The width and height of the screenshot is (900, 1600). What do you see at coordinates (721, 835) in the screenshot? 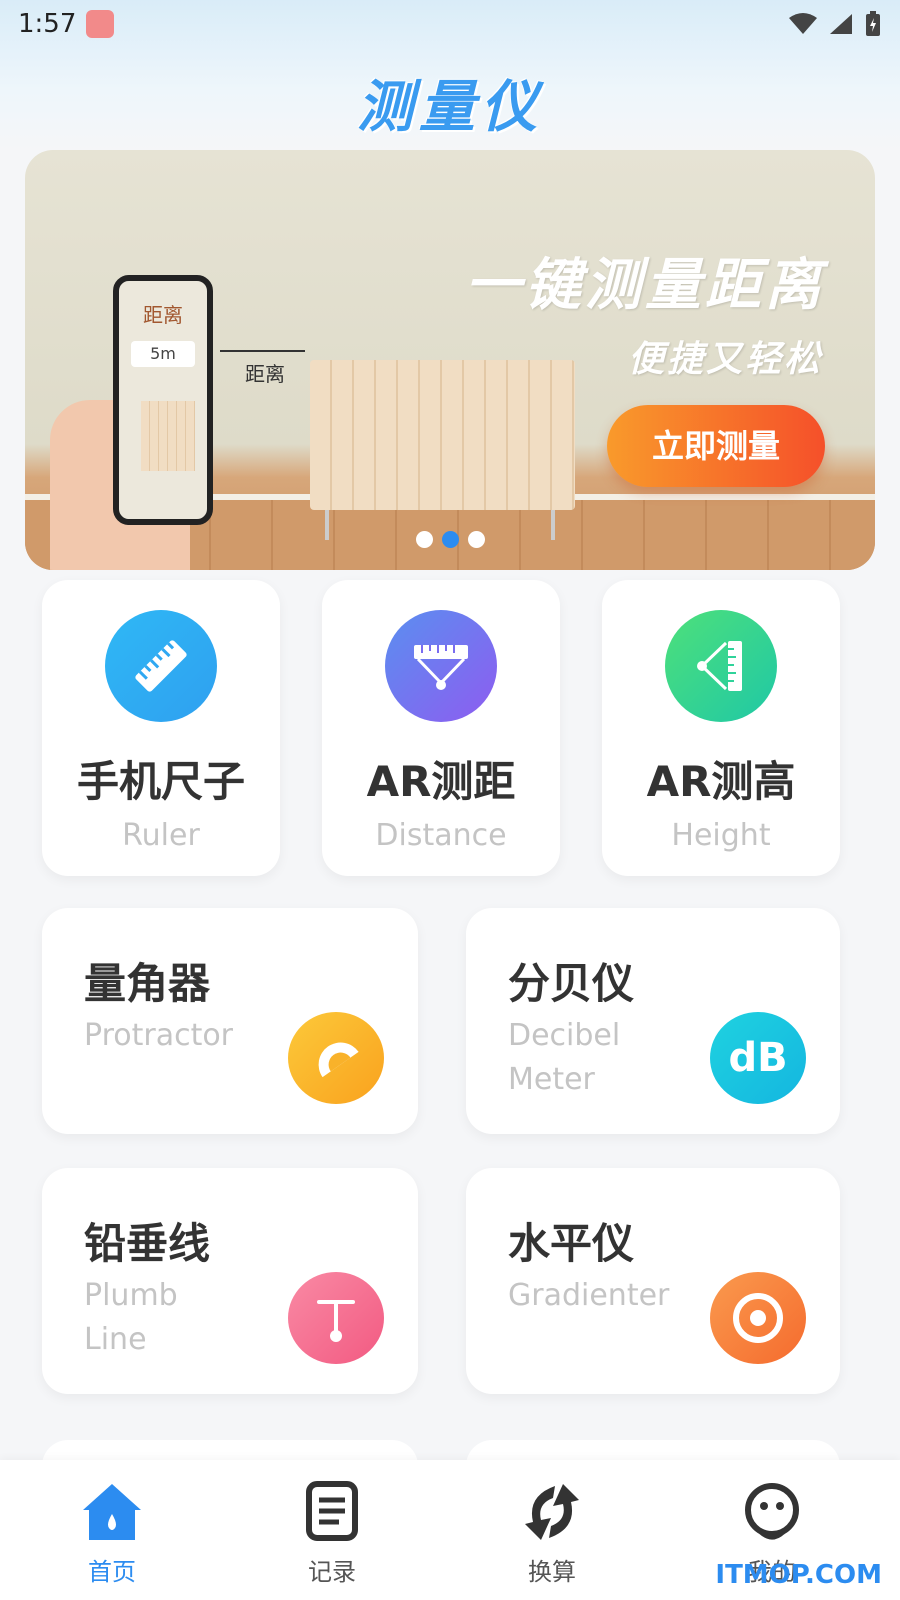
I see `tool-subtitle: Height` at bounding box center [721, 835].